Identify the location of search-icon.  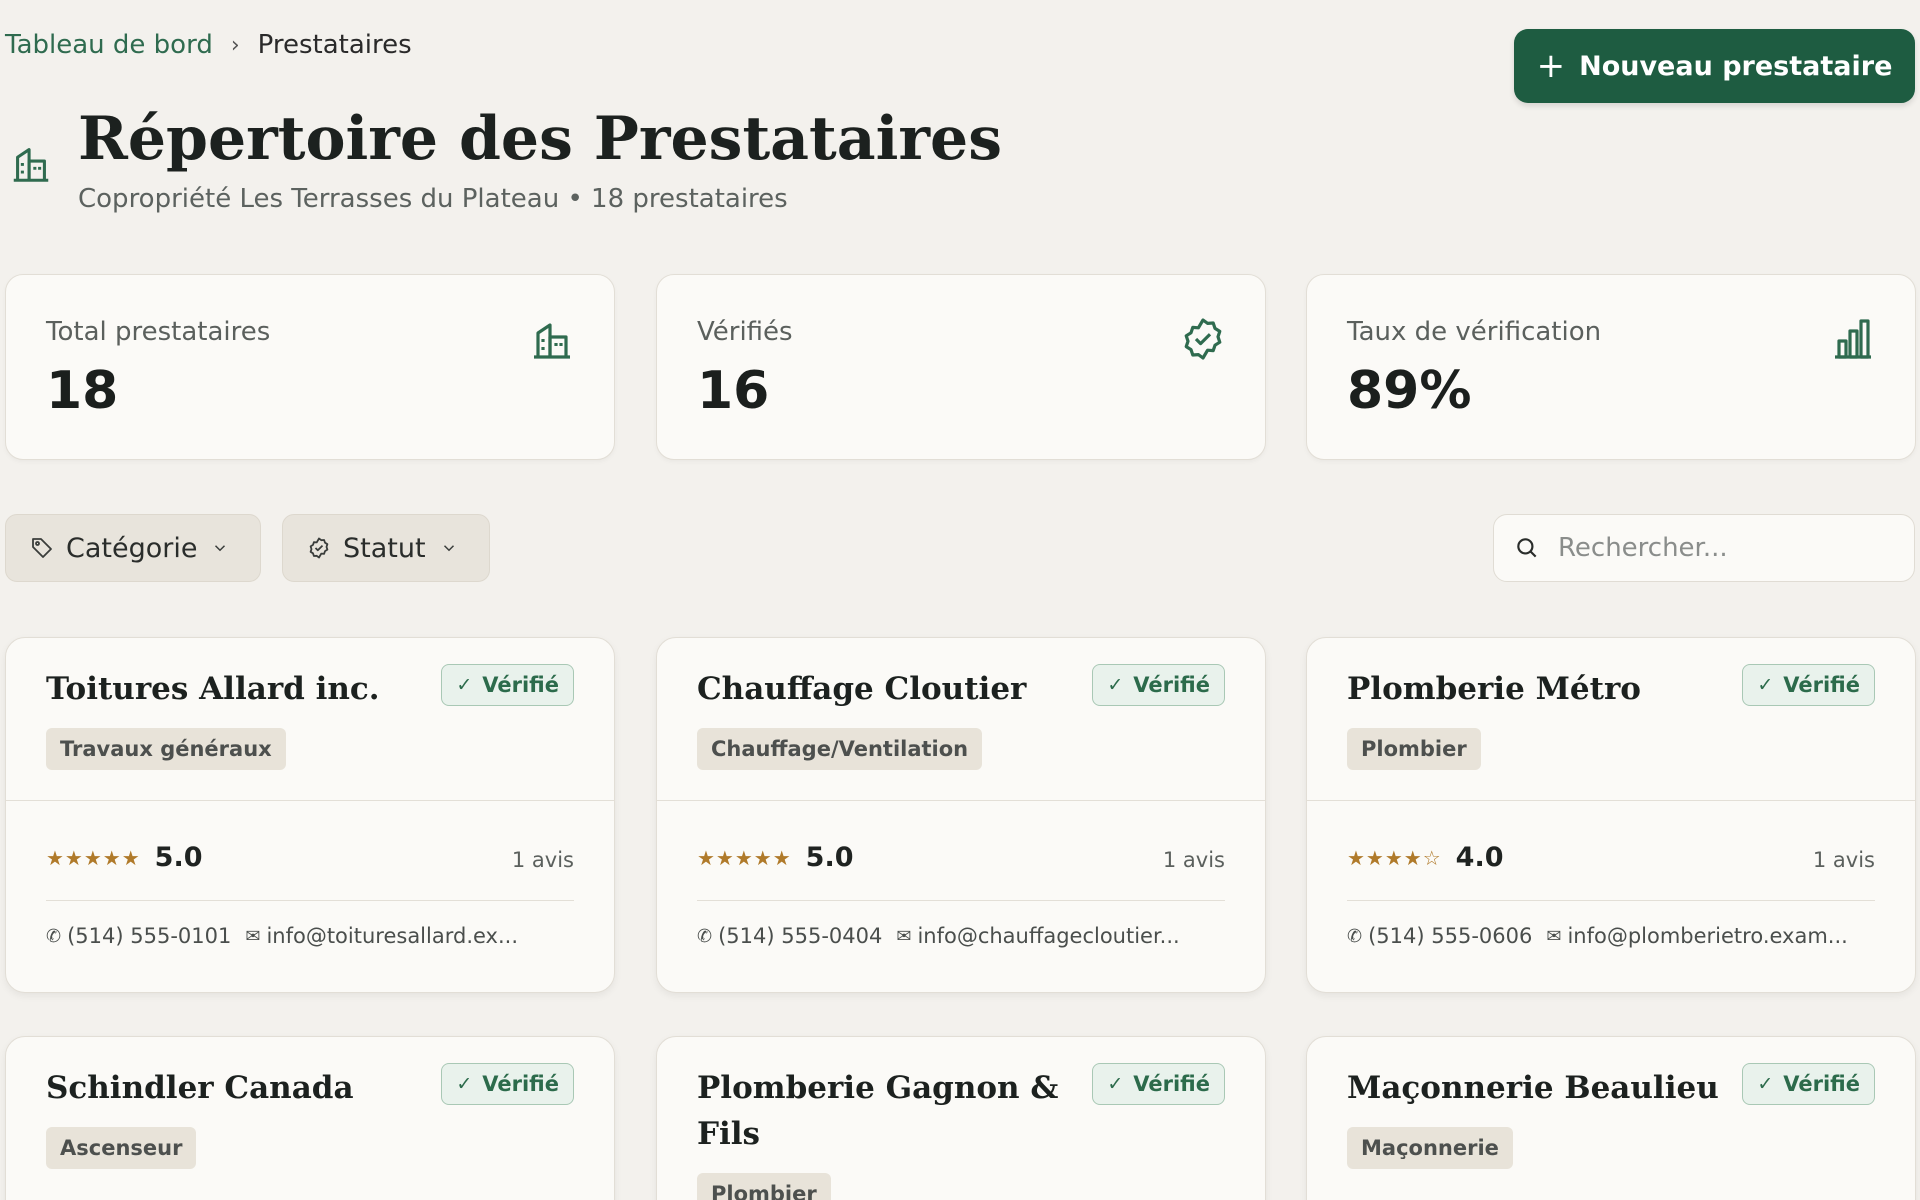
(1527, 548).